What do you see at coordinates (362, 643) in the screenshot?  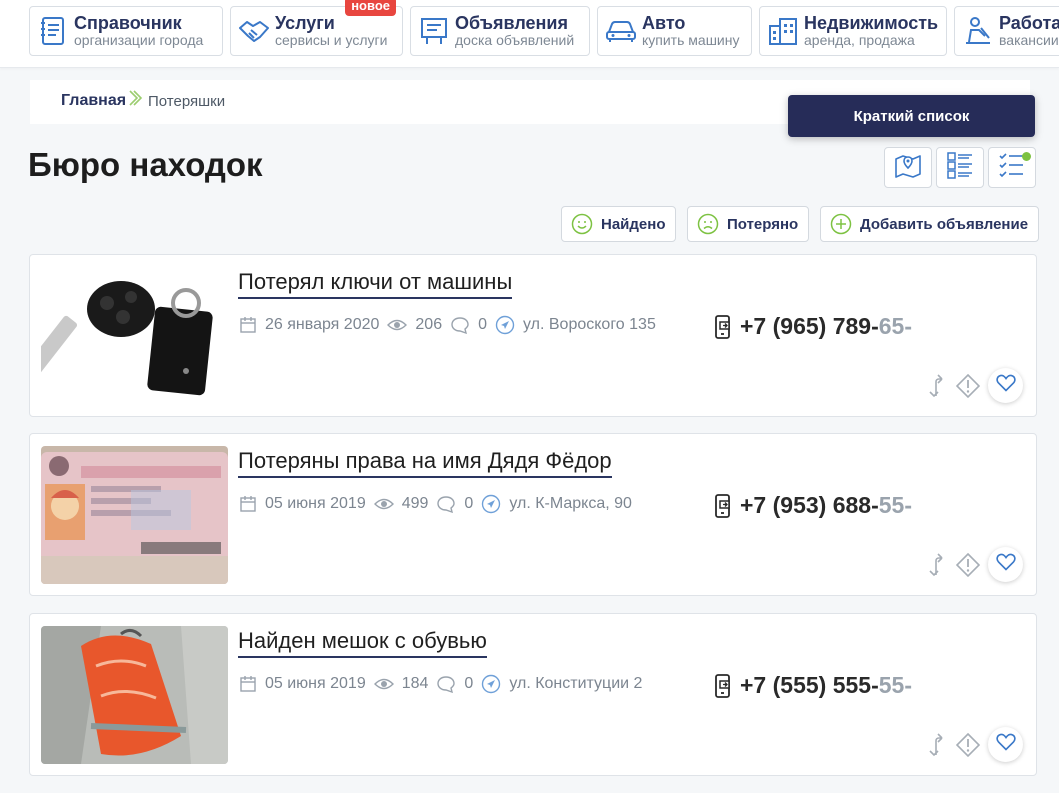 I see `listing-title: Найден мешок с обувью` at bounding box center [362, 643].